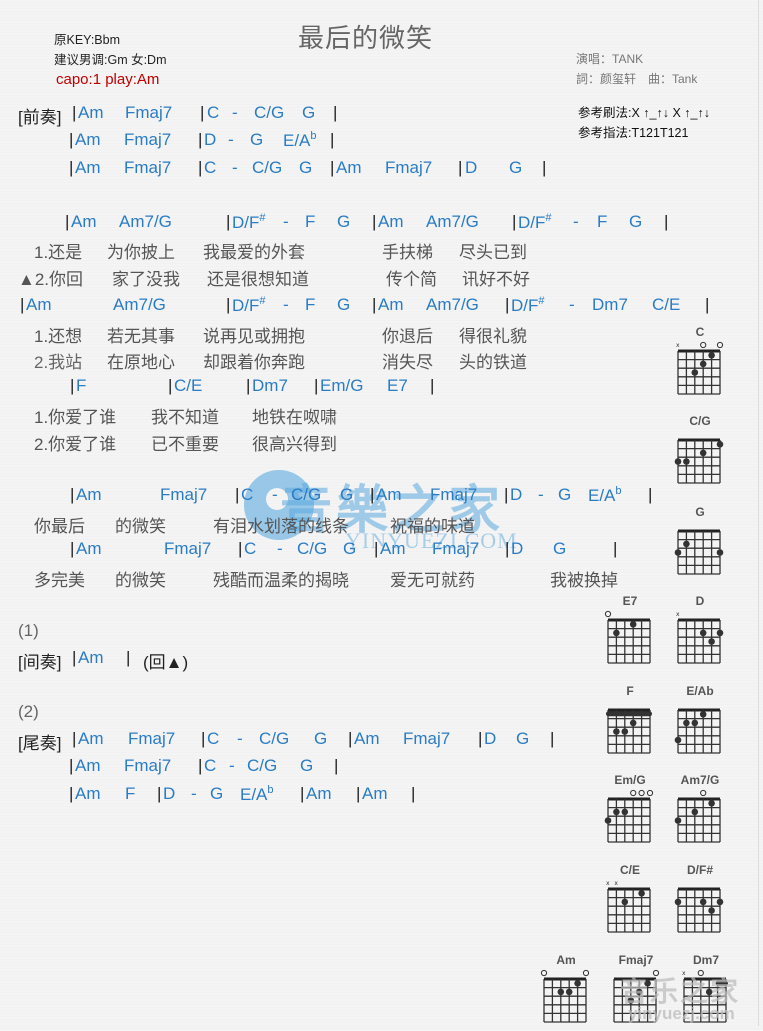 This screenshot has height=1031, width=763. Describe the element at coordinates (210, 168) in the screenshot. I see `chord-symbol: C` at that location.